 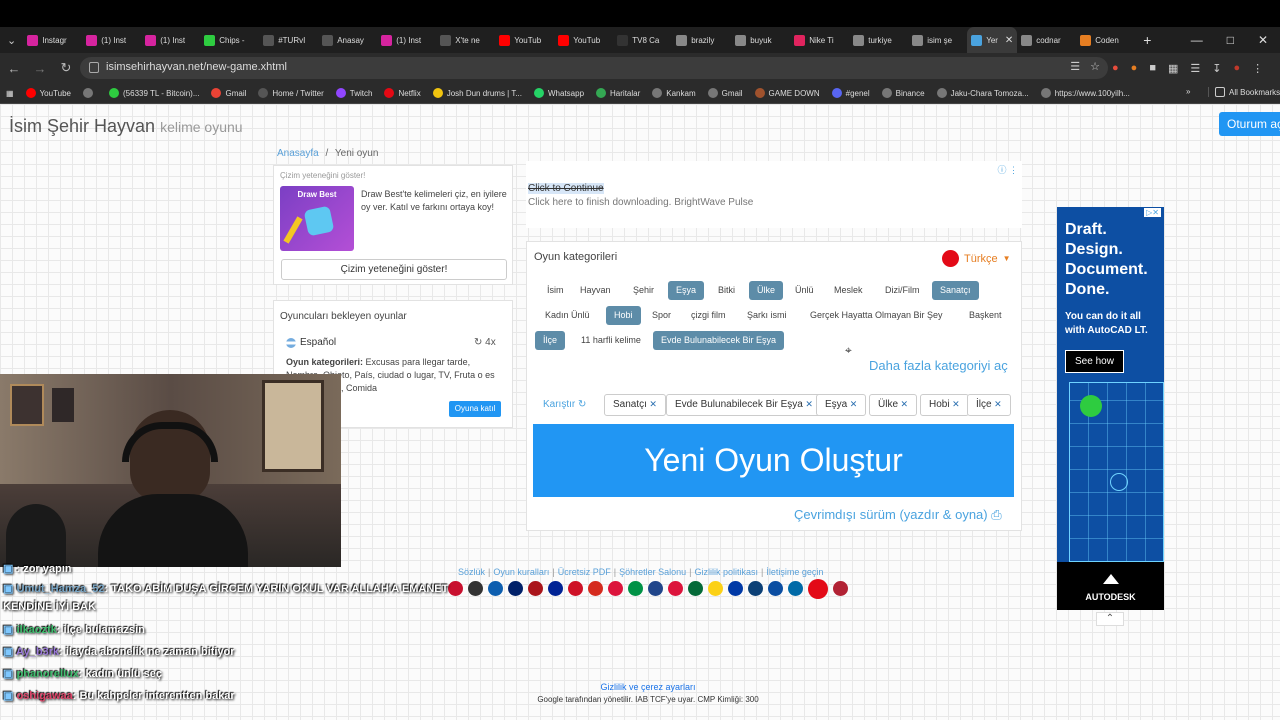 I want to click on maximize-icon: □, so click(x=1230, y=40).